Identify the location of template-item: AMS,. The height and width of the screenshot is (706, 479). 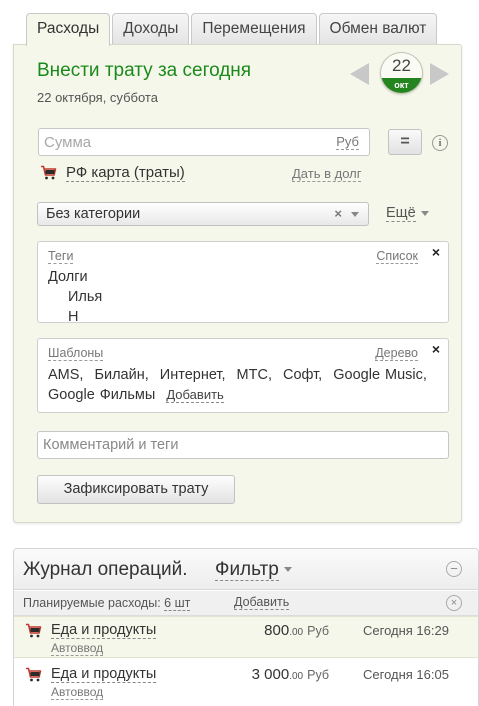
(65, 375).